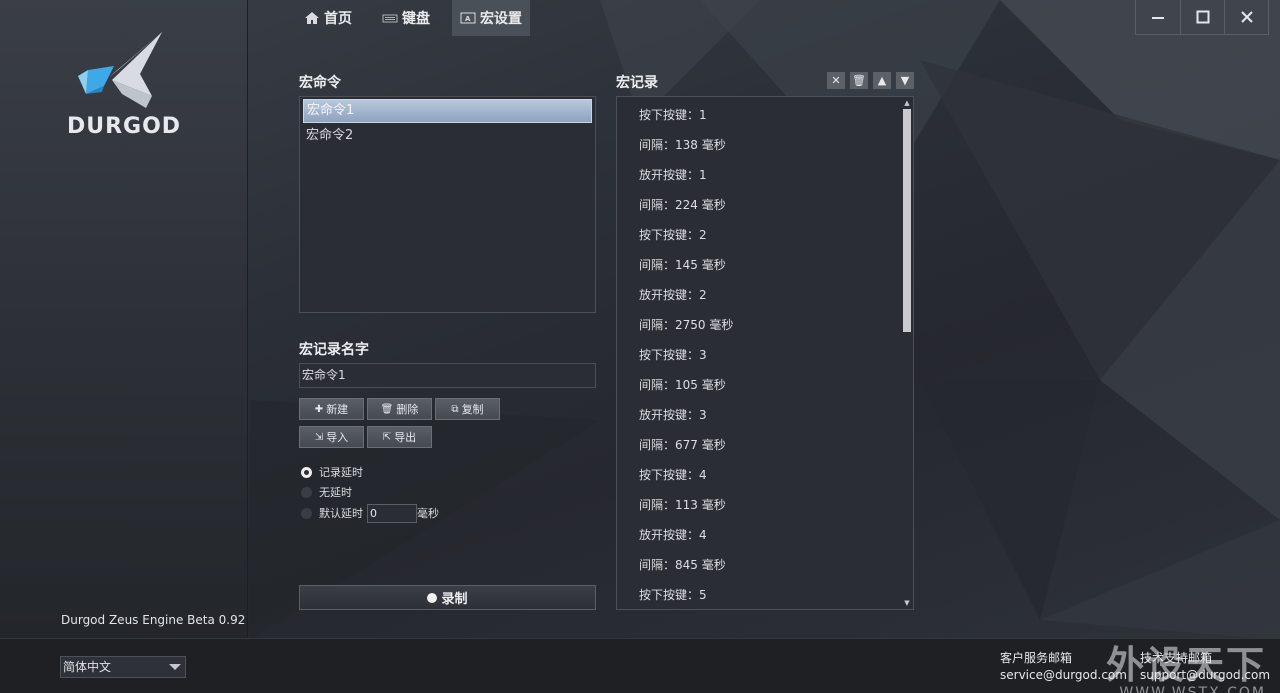 This screenshot has width=1280, height=693. What do you see at coordinates (765, 295) in the screenshot?
I see `record-row: 放开按键：2` at bounding box center [765, 295].